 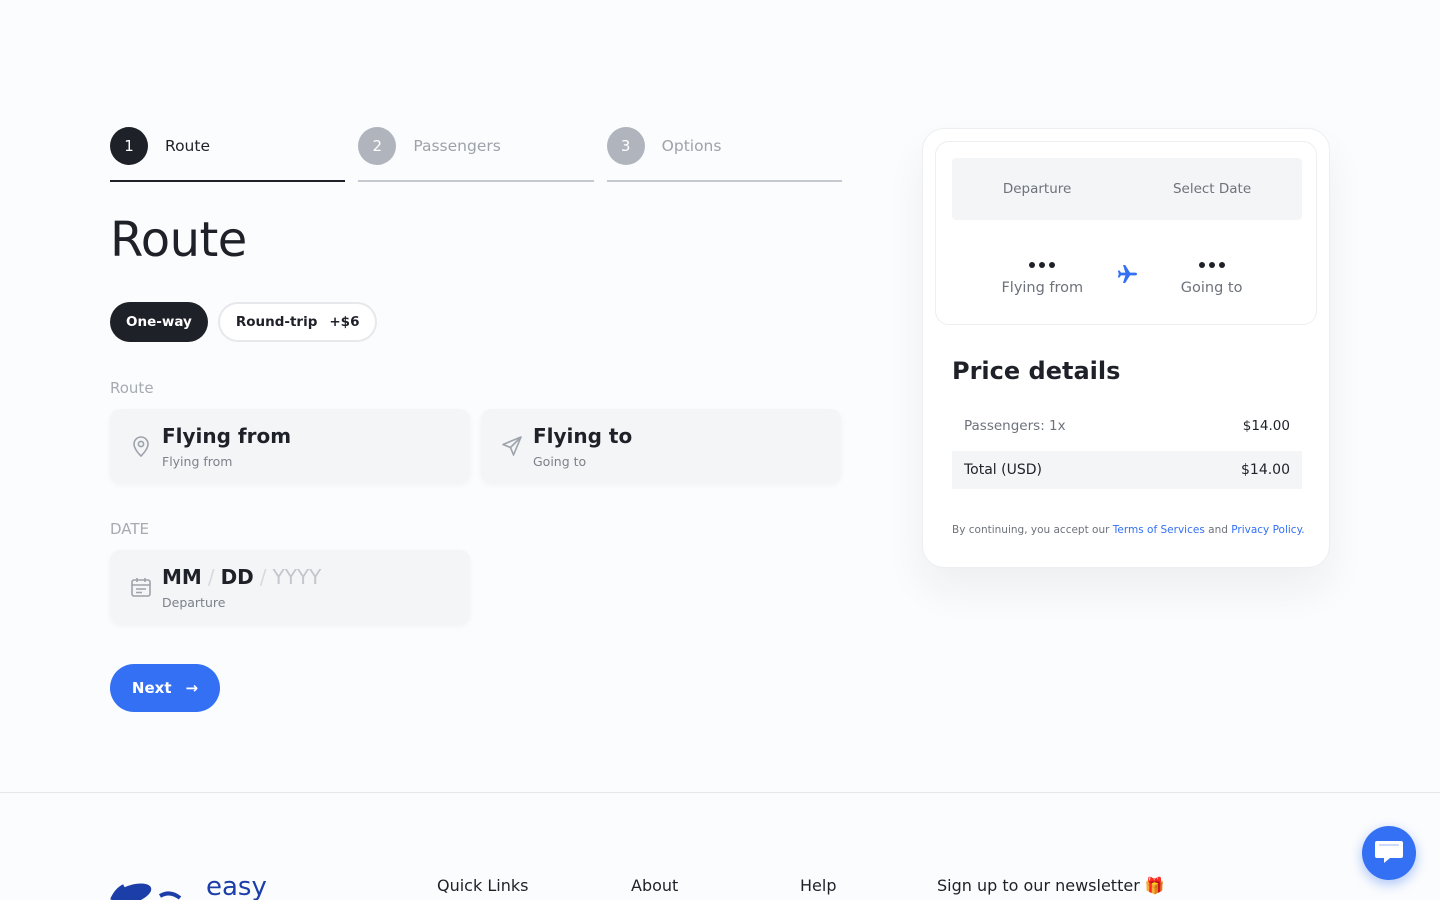 I want to click on step-number: 2, so click(x=377, y=146).